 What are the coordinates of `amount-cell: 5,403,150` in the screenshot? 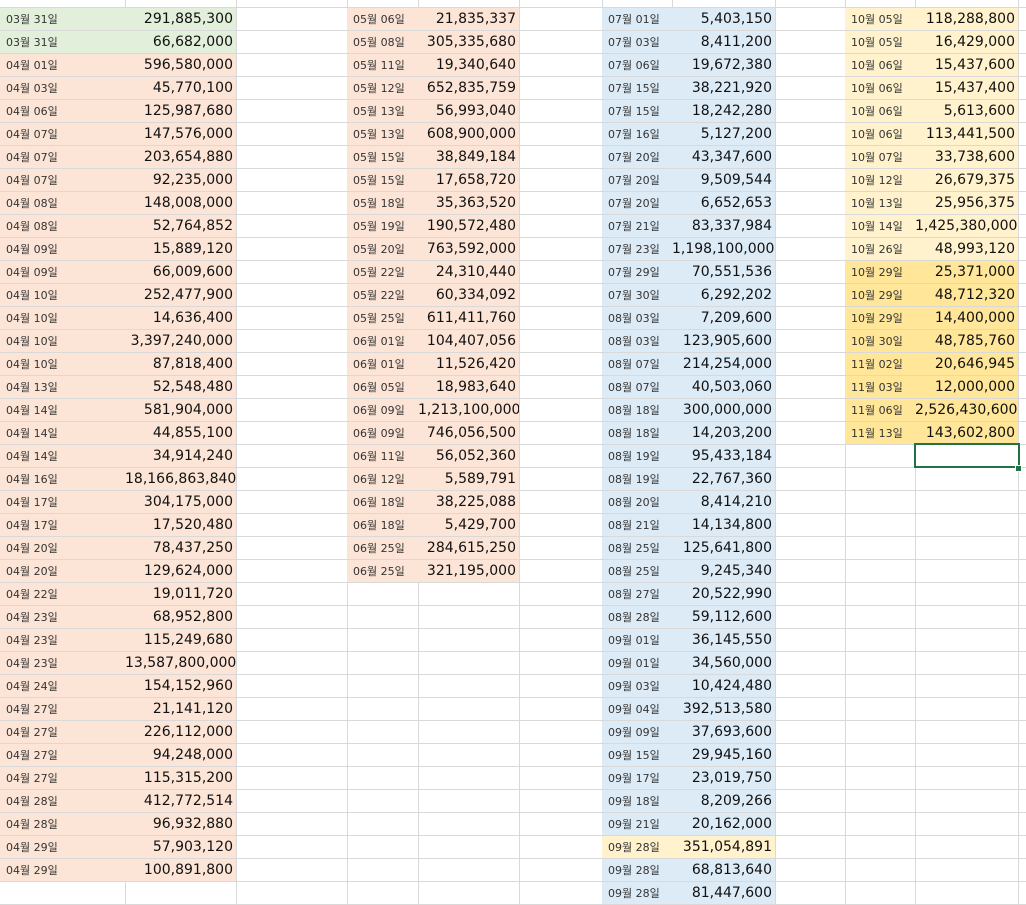 It's located at (723, 19).